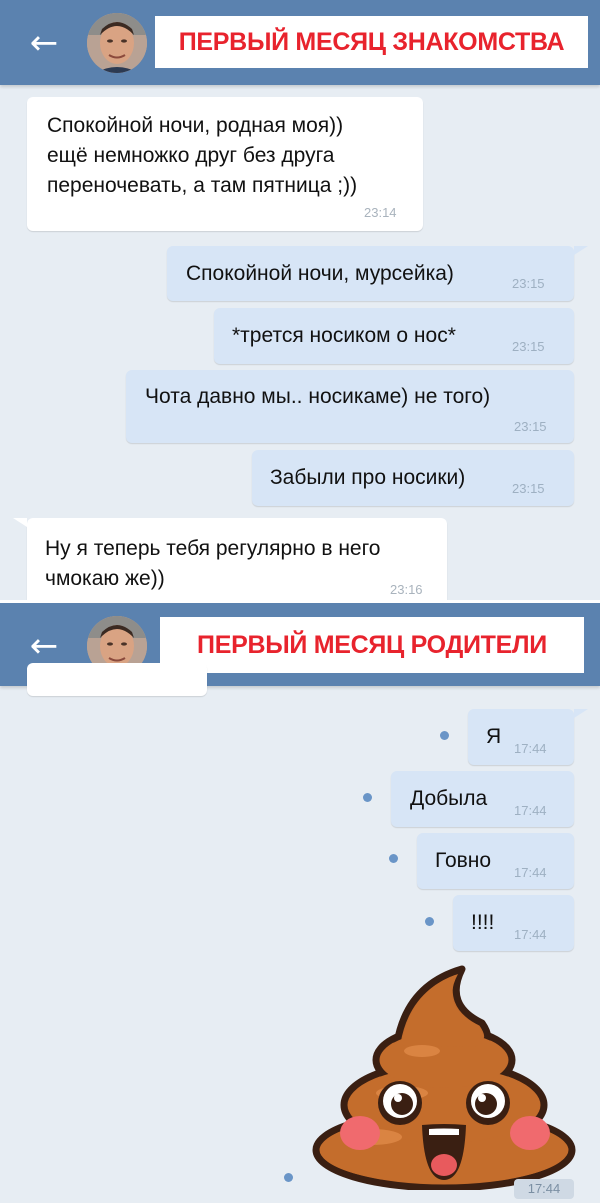 The width and height of the screenshot is (600, 1203). I want to click on message-text: Забыли про носики), so click(368, 477).